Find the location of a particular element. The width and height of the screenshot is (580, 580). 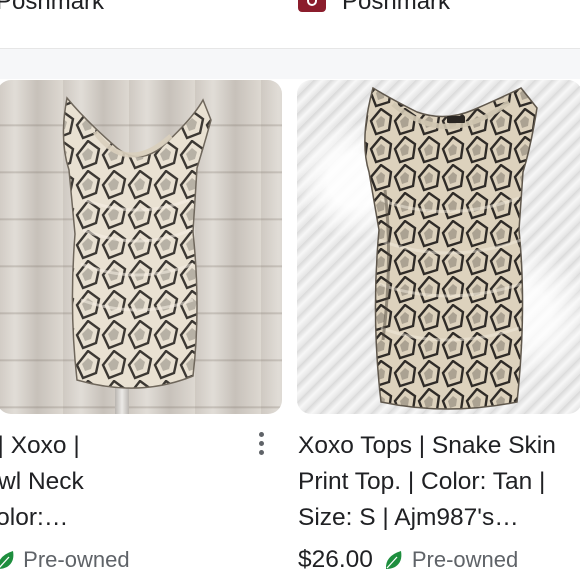

title-line: Print Top. | Color: Tan | is located at coordinates (422, 481).